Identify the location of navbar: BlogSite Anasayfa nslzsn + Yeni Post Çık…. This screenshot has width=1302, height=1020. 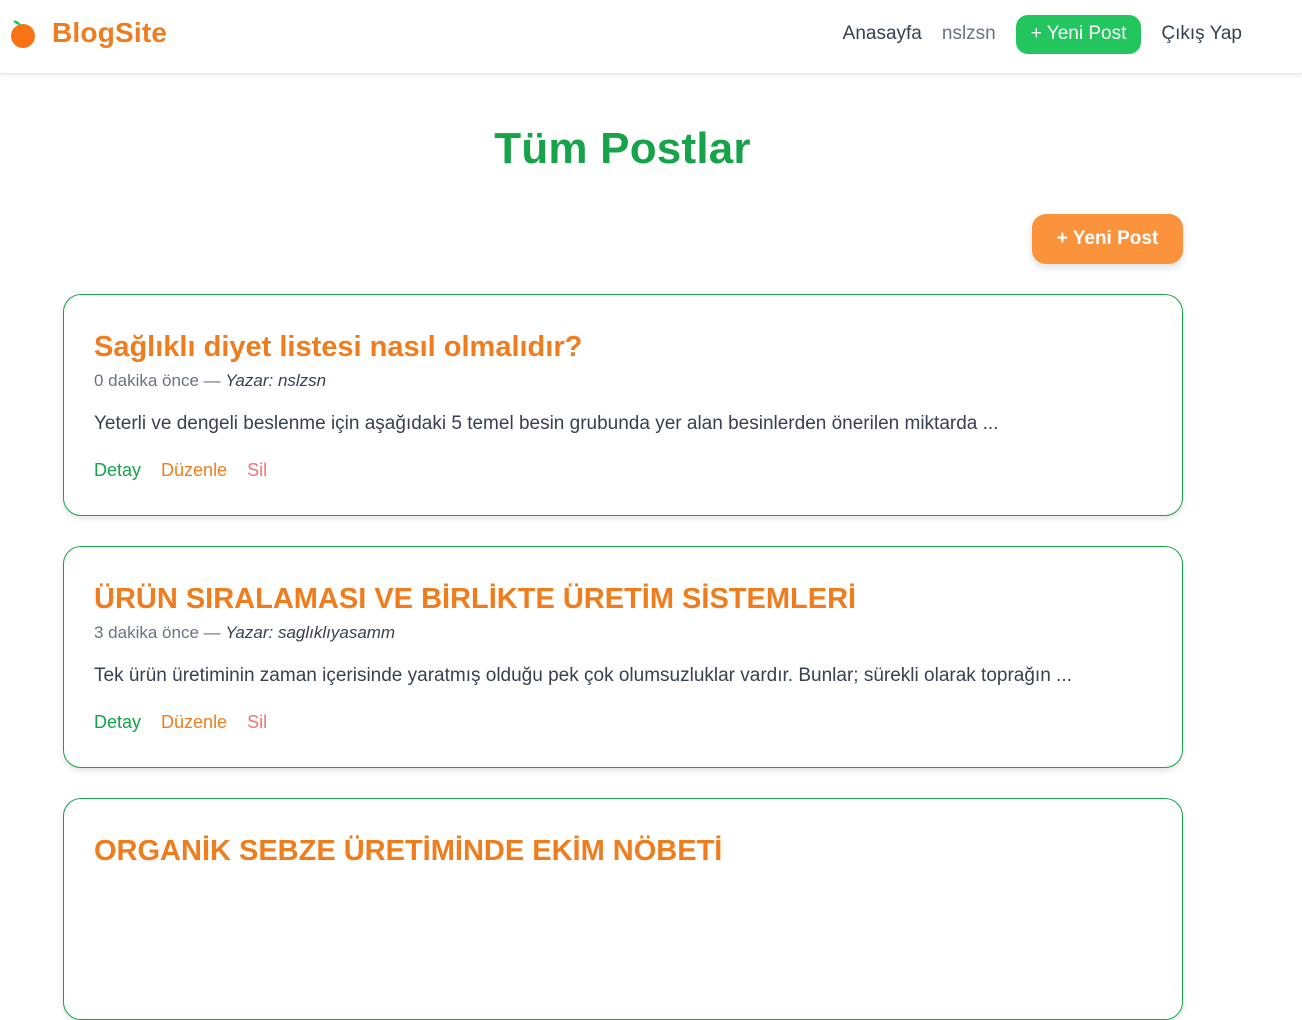
(651, 37).